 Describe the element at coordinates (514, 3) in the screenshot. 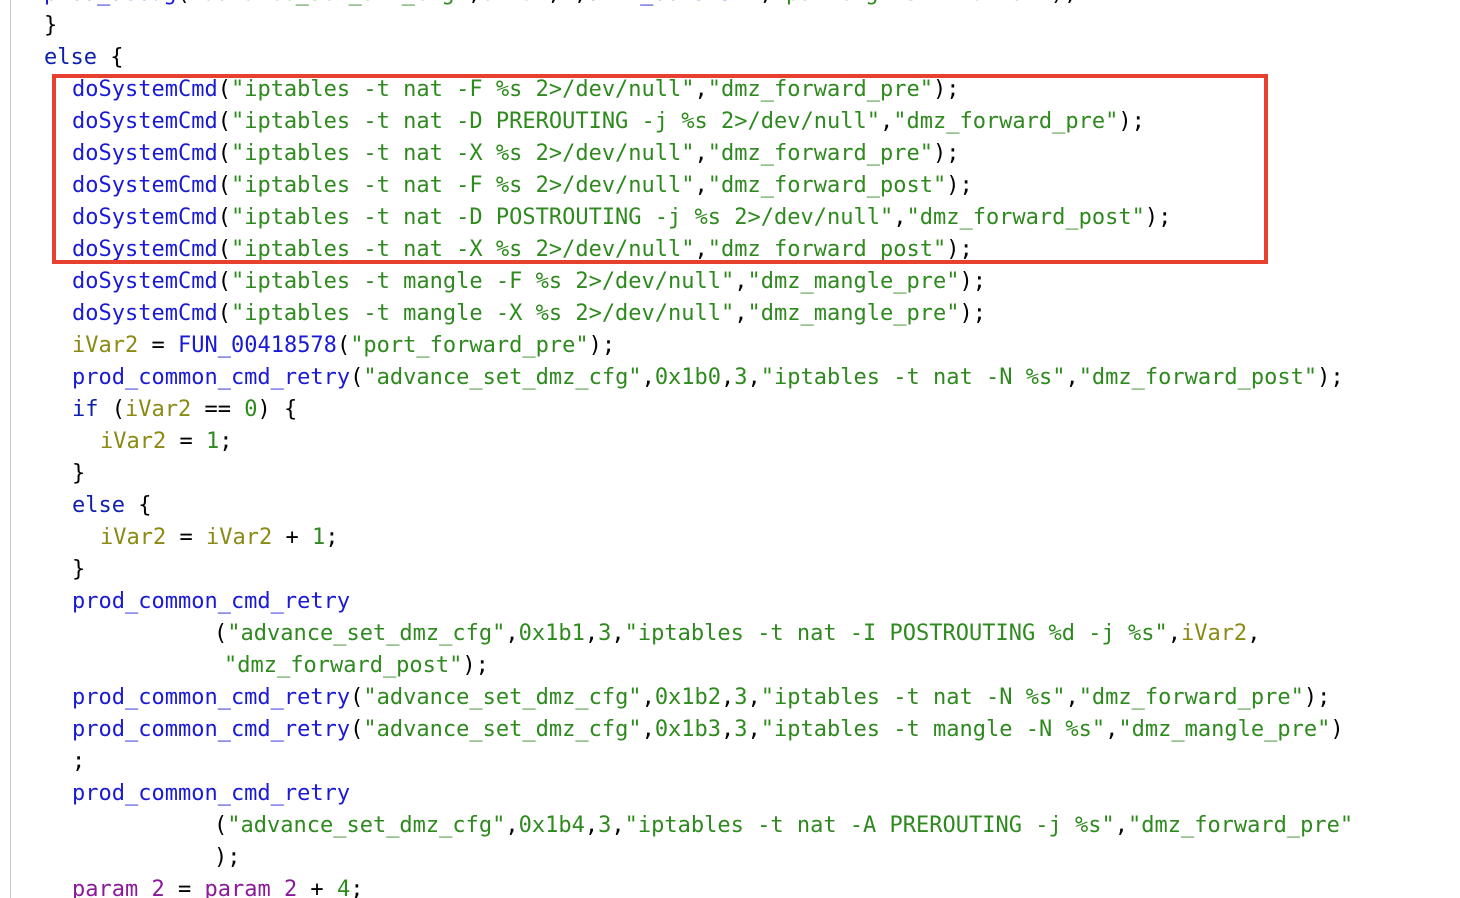

I see `code-token: 0x1a1` at that location.